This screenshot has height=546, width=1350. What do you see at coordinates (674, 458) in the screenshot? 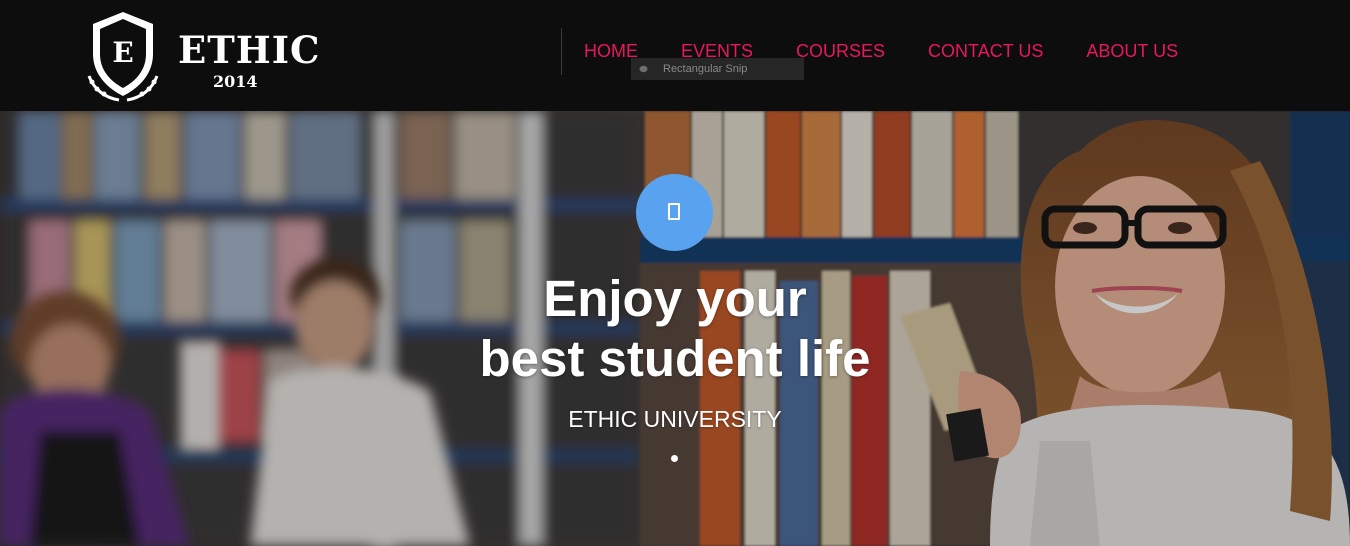
I see `slider-dot` at bounding box center [674, 458].